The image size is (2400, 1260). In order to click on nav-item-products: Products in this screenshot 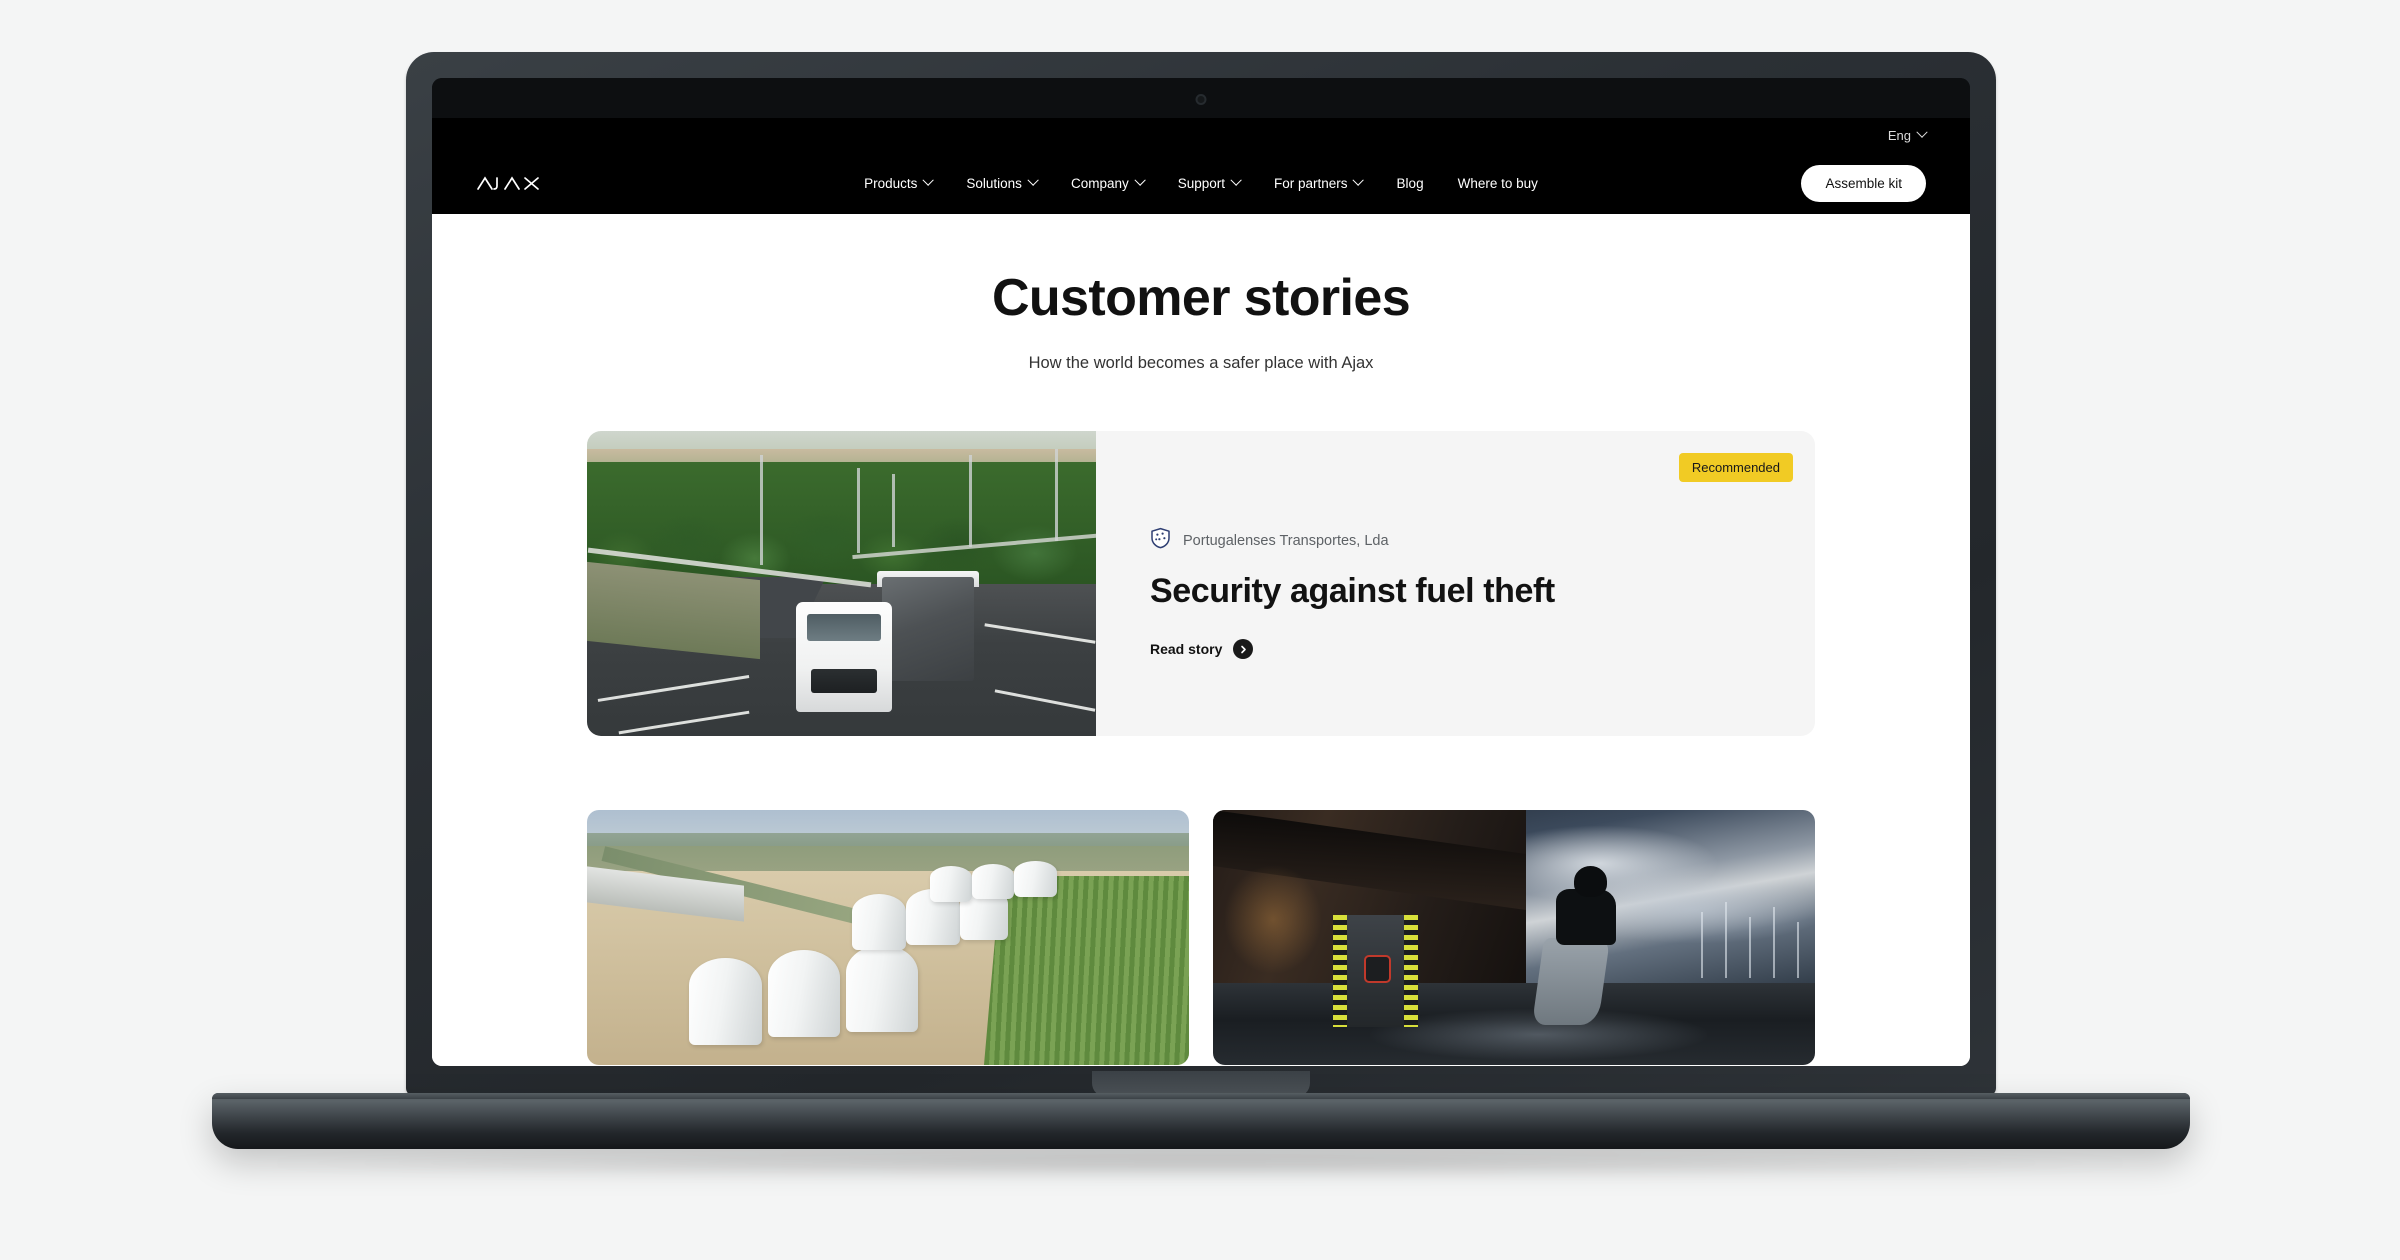, I will do `click(899, 182)`.